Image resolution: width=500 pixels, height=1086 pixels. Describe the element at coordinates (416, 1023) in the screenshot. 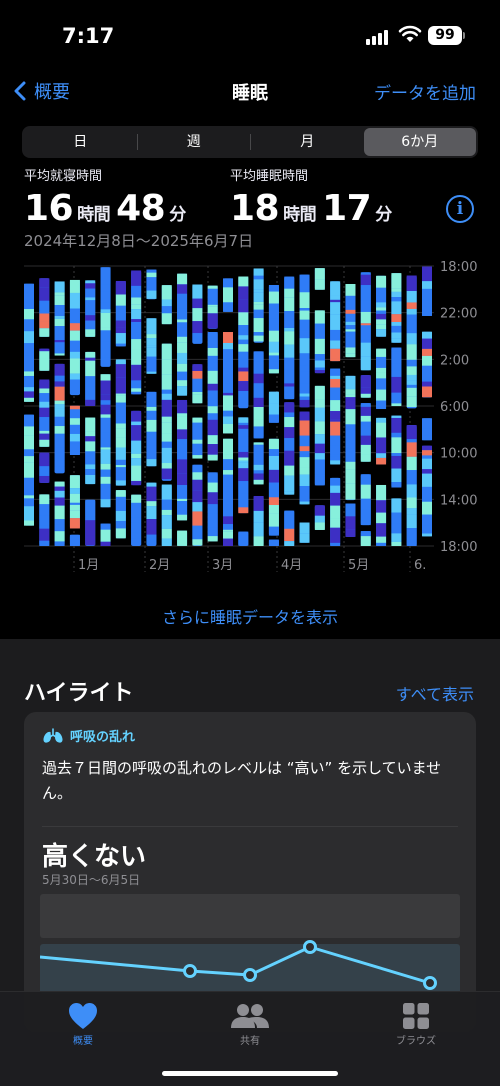

I see `tab-browse: ブラウズ` at that location.